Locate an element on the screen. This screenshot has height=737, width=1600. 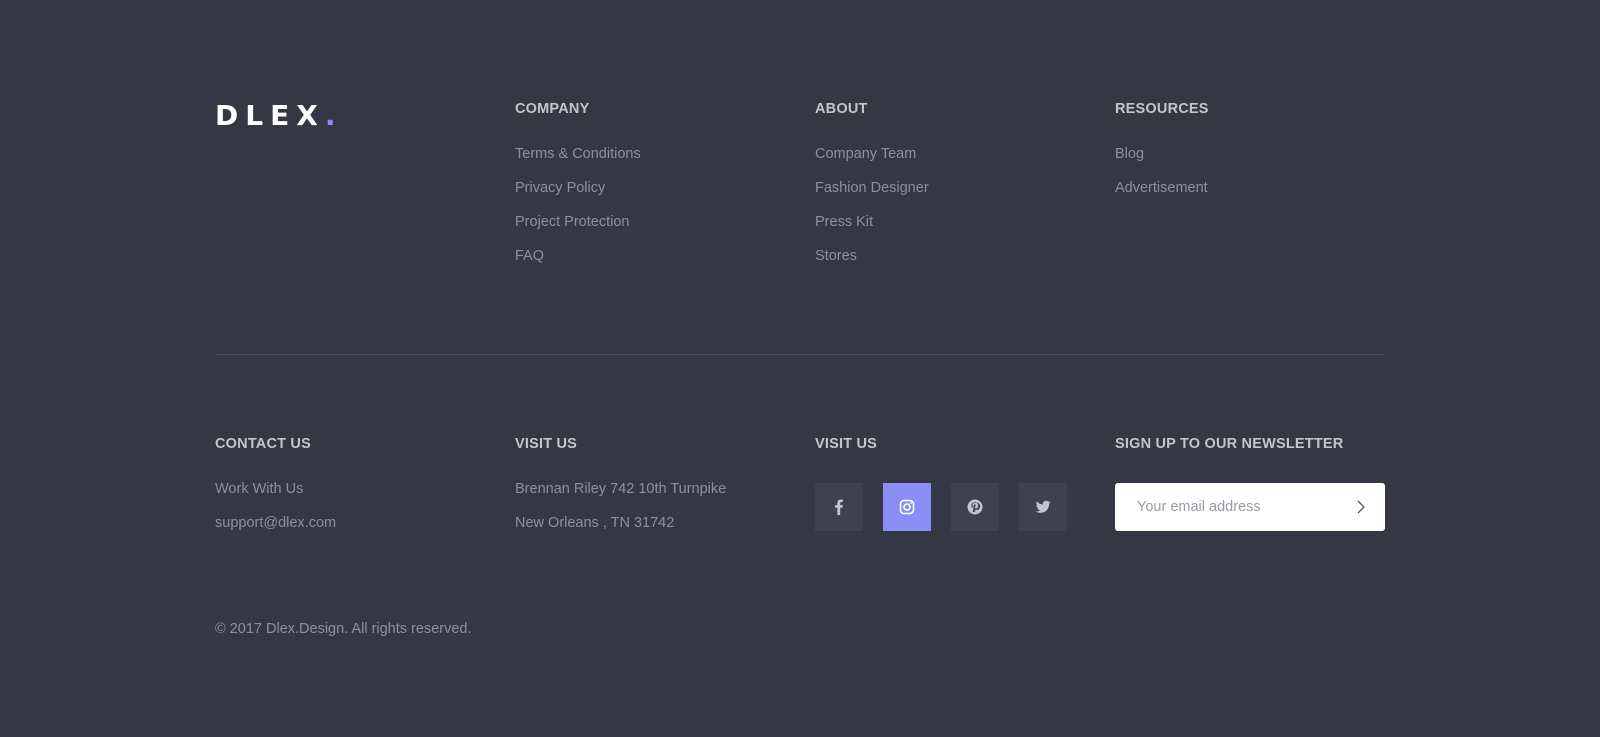
brand-logo: DLEX. is located at coordinates (275, 116).